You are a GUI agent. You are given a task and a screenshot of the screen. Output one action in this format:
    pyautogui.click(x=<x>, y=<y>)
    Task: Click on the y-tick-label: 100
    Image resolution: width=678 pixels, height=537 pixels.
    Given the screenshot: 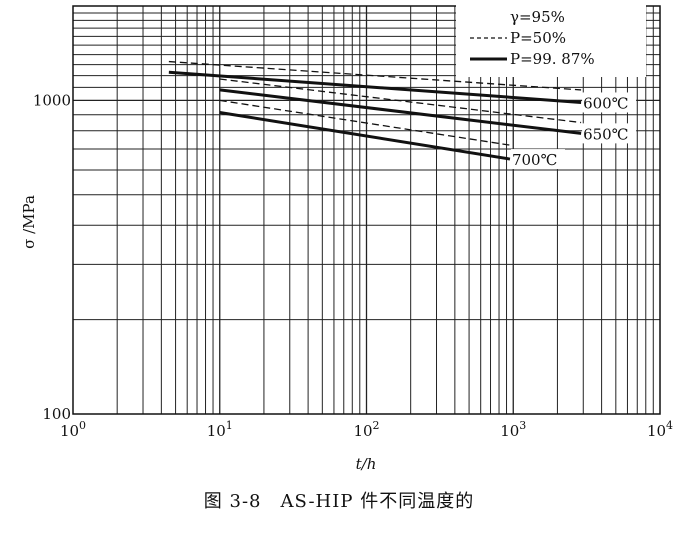 What is the action you would take?
    pyautogui.click(x=56, y=414)
    